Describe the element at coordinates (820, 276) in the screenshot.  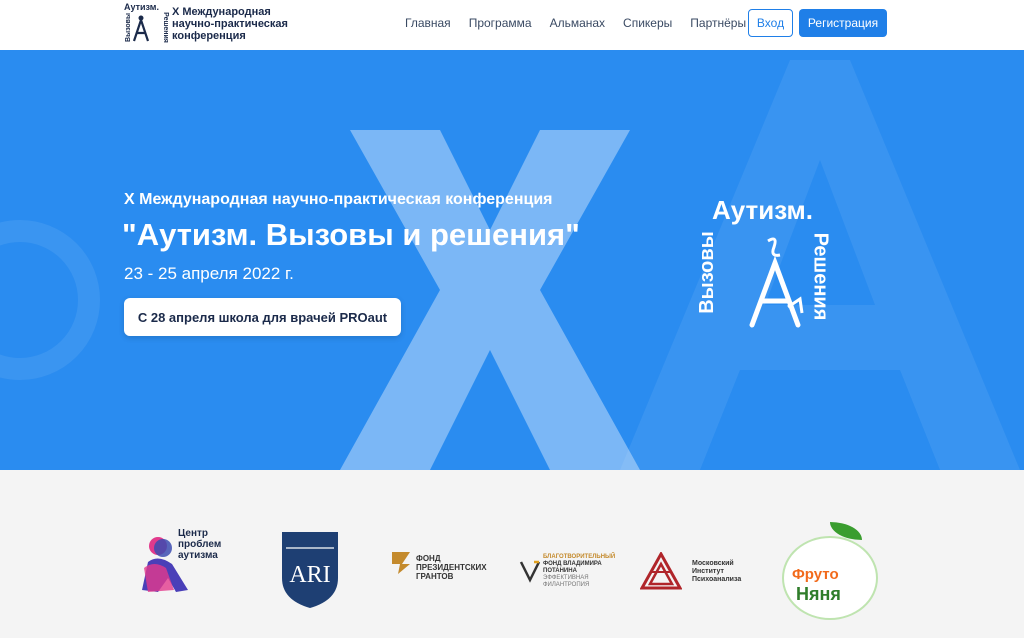
I see `hero-logo-word-right: Решения` at that location.